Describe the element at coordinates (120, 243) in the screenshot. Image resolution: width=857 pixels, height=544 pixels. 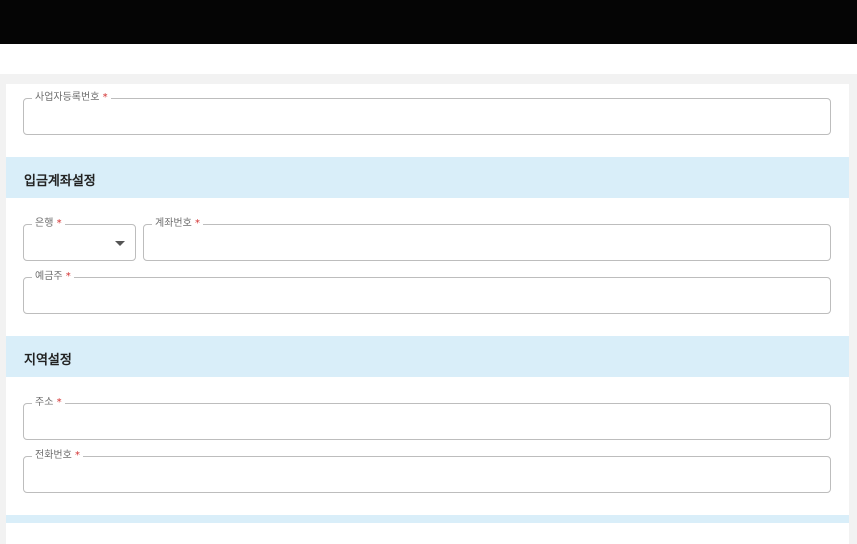
I see `chevron-down-icon` at that location.